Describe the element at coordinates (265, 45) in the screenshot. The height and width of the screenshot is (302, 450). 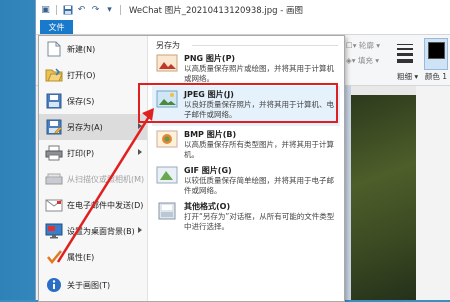
I see `submenu-heading-divider` at that location.